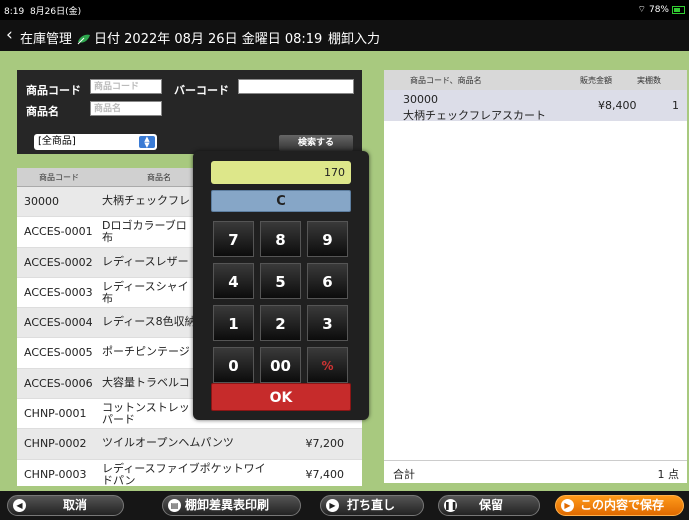 This screenshot has width=689, height=520. Describe the element at coordinates (451, 505) in the screenshot. I see `pause-icon: ❚❚` at that location.